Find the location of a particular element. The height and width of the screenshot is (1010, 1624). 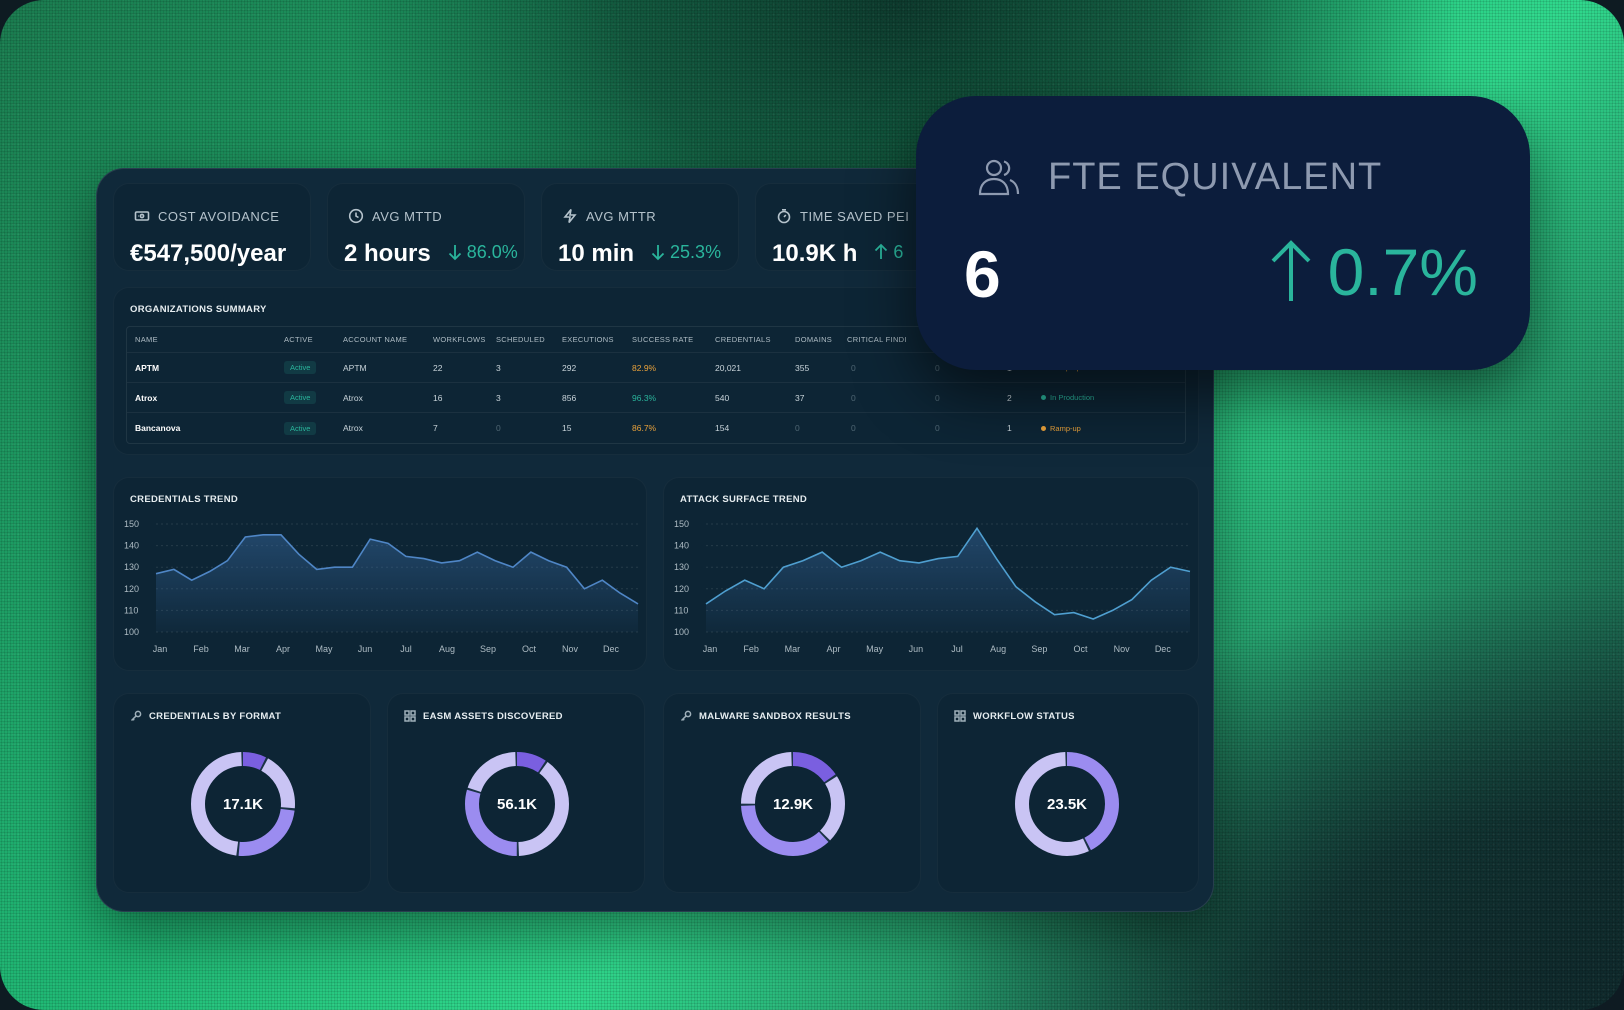

stage-dot is located at coordinates (1043, 428).